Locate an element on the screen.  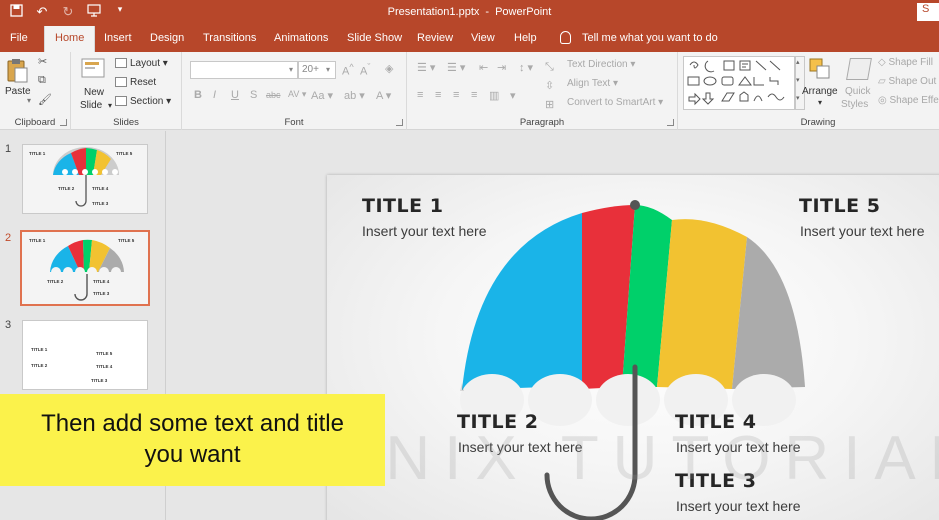
slide-text-1: Insert your text here is located at coordinates (424, 231).